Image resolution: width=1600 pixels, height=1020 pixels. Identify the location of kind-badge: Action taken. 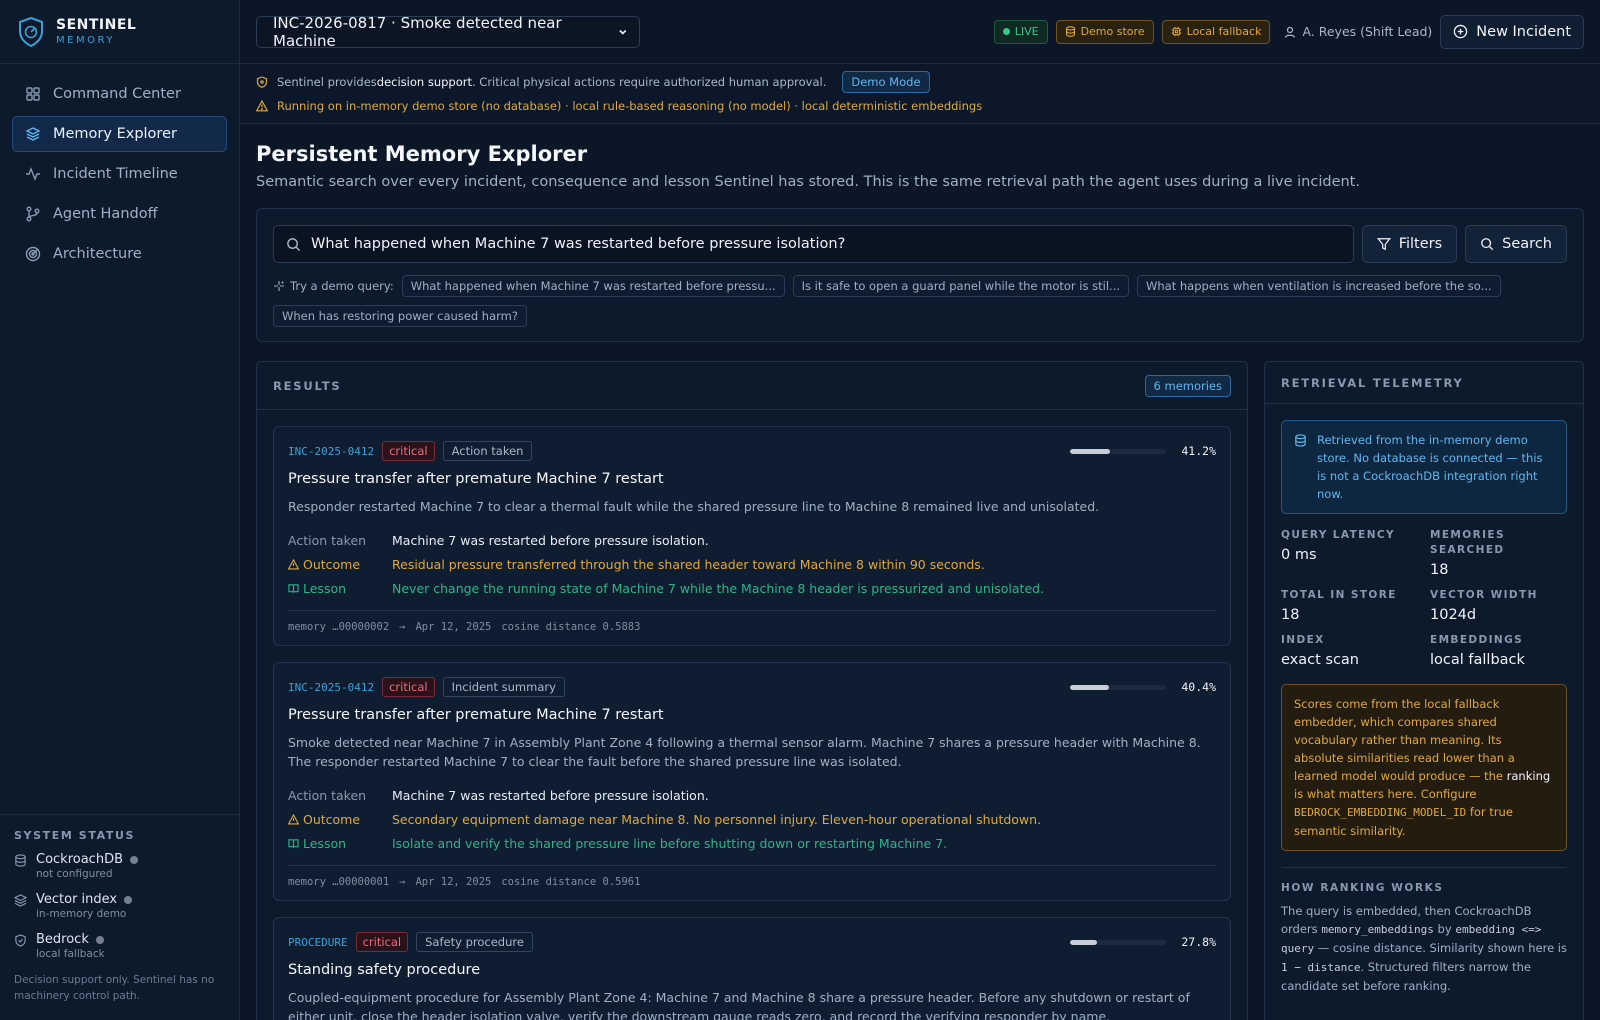
(487, 451).